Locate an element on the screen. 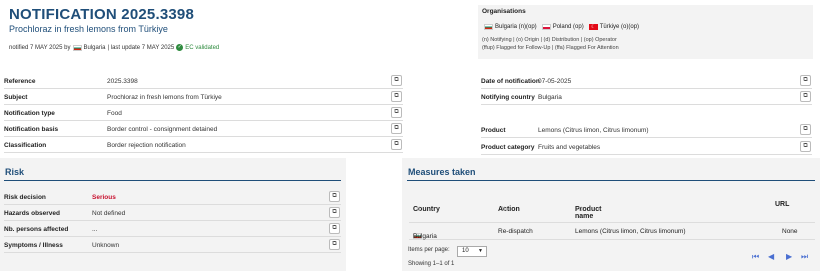 Image resolution: width=820 pixels, height=271 pixels. risk-title: Risk is located at coordinates (15, 172).